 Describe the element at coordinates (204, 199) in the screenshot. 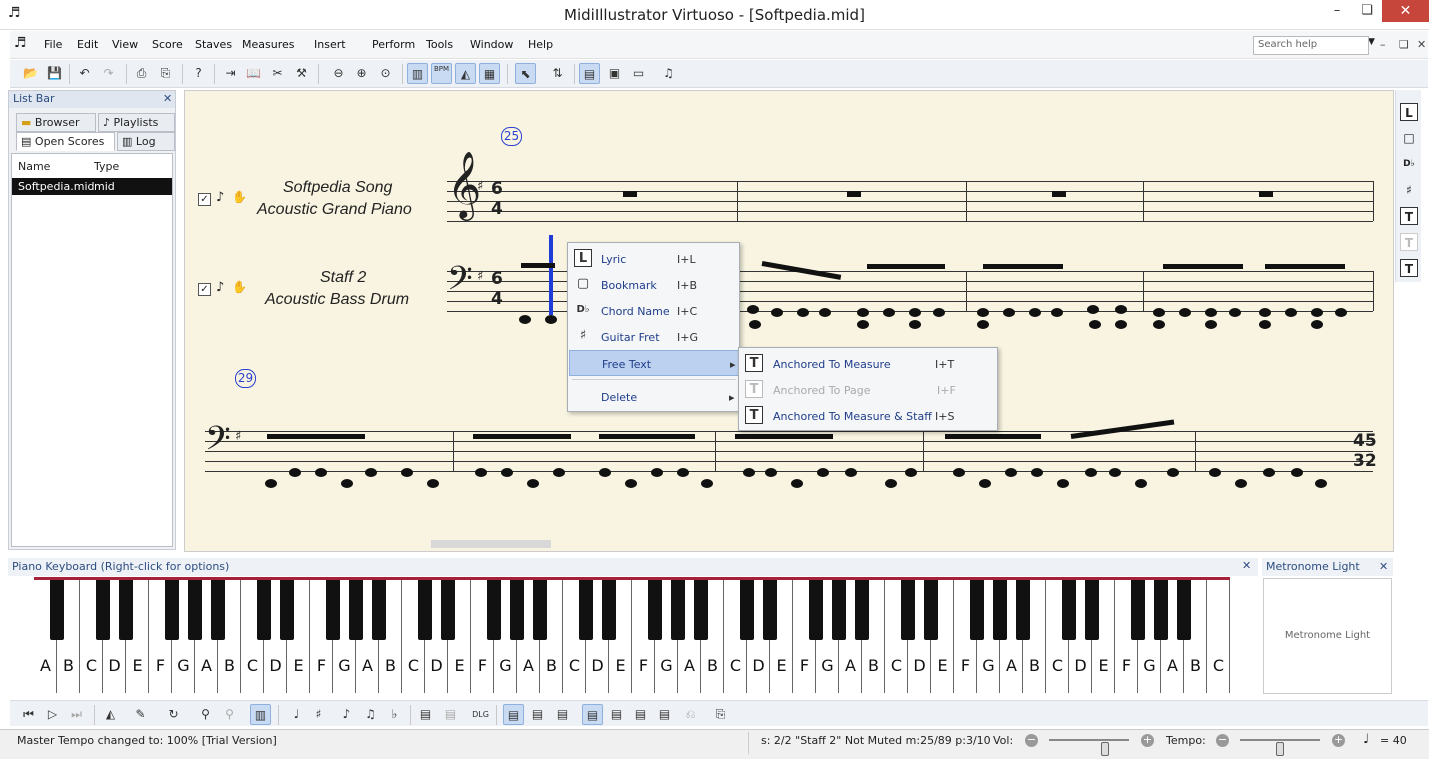

I see `staff-visible-checkbox: ✓` at that location.